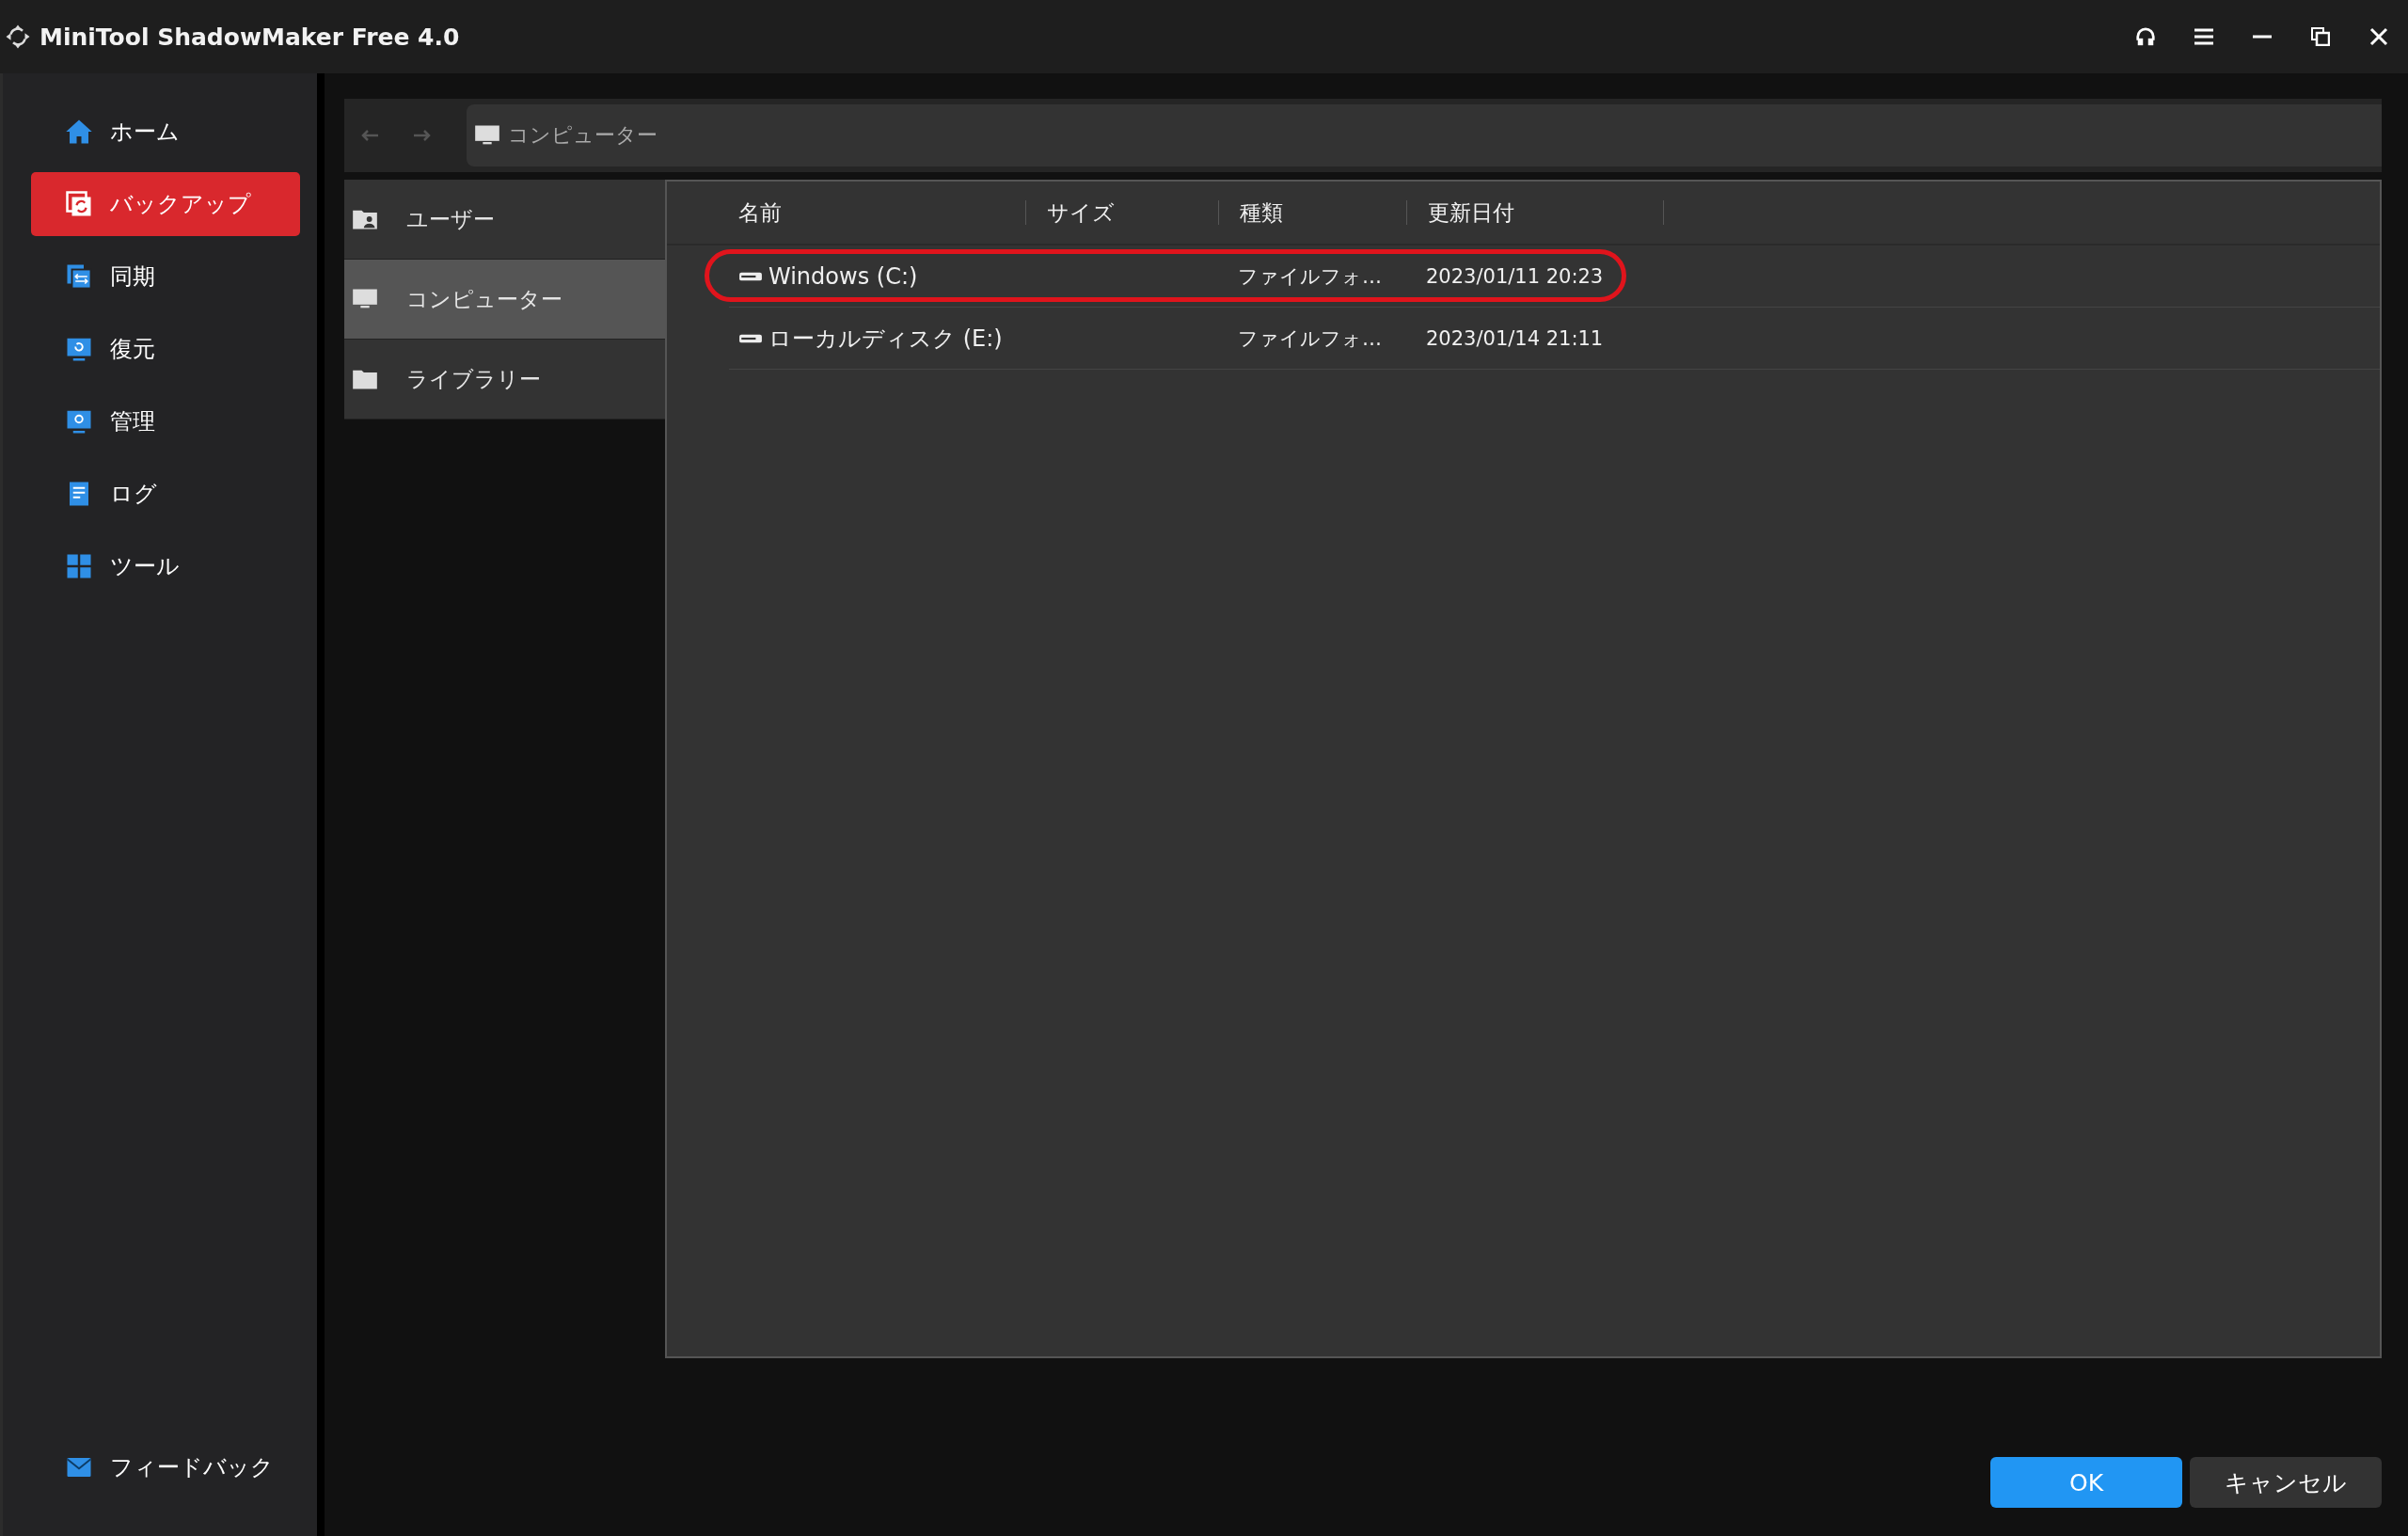  What do you see at coordinates (1536, 213) in the screenshot?
I see `column-header: 更新日付` at bounding box center [1536, 213].